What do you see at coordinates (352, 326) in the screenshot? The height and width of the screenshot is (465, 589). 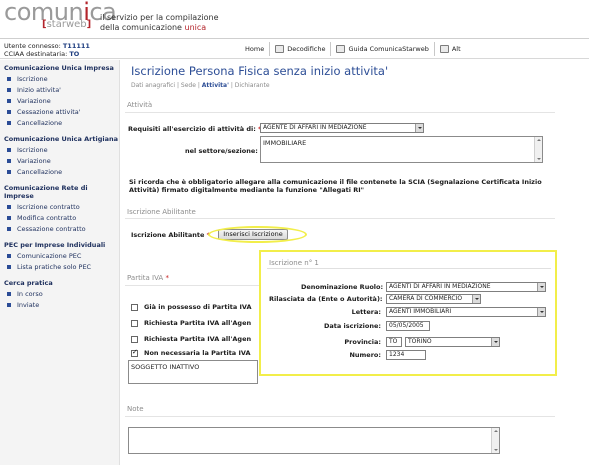 I see `data-iscrizione-label: Data iscrizione:` at bounding box center [352, 326].